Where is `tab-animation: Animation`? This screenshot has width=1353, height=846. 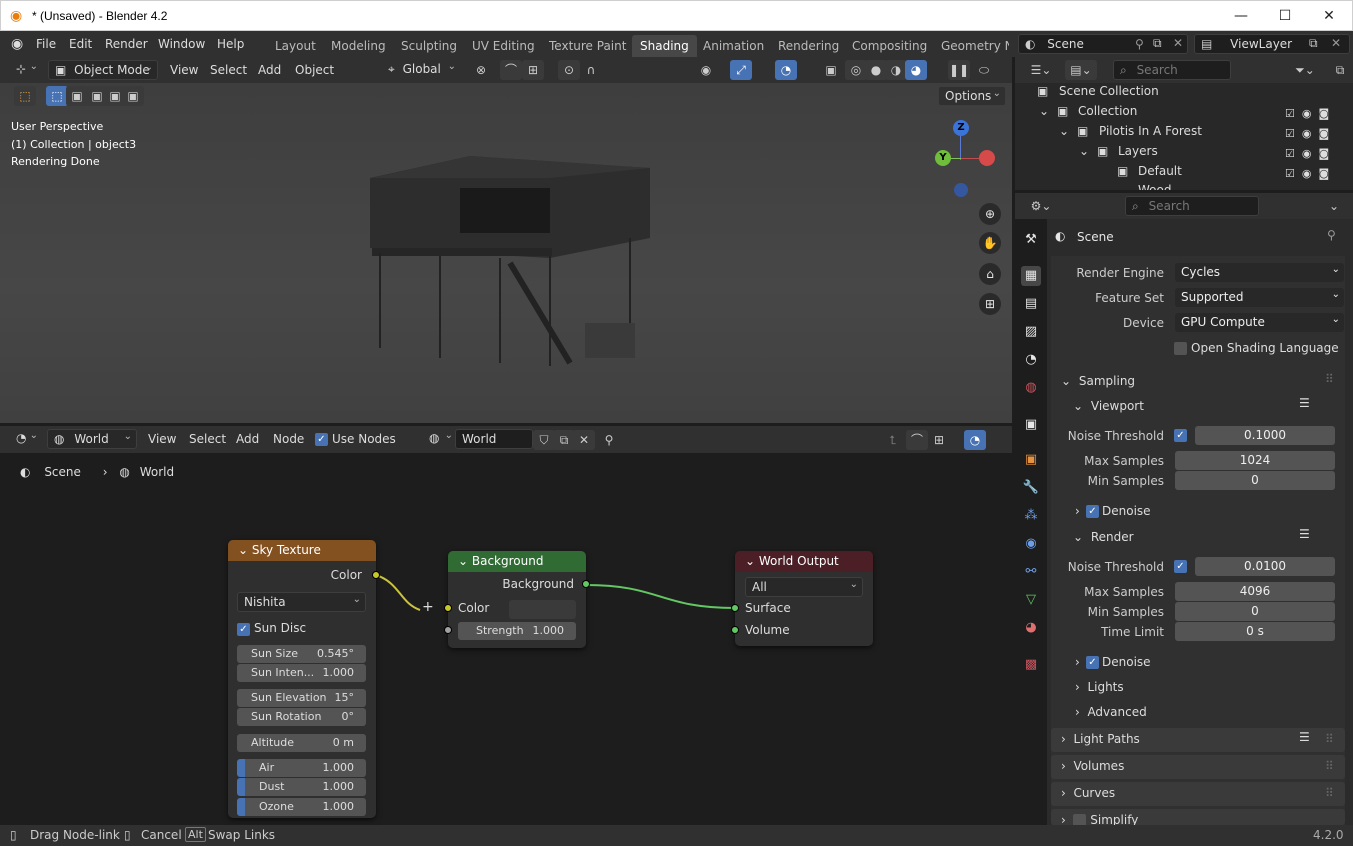 tab-animation: Animation is located at coordinates (733, 46).